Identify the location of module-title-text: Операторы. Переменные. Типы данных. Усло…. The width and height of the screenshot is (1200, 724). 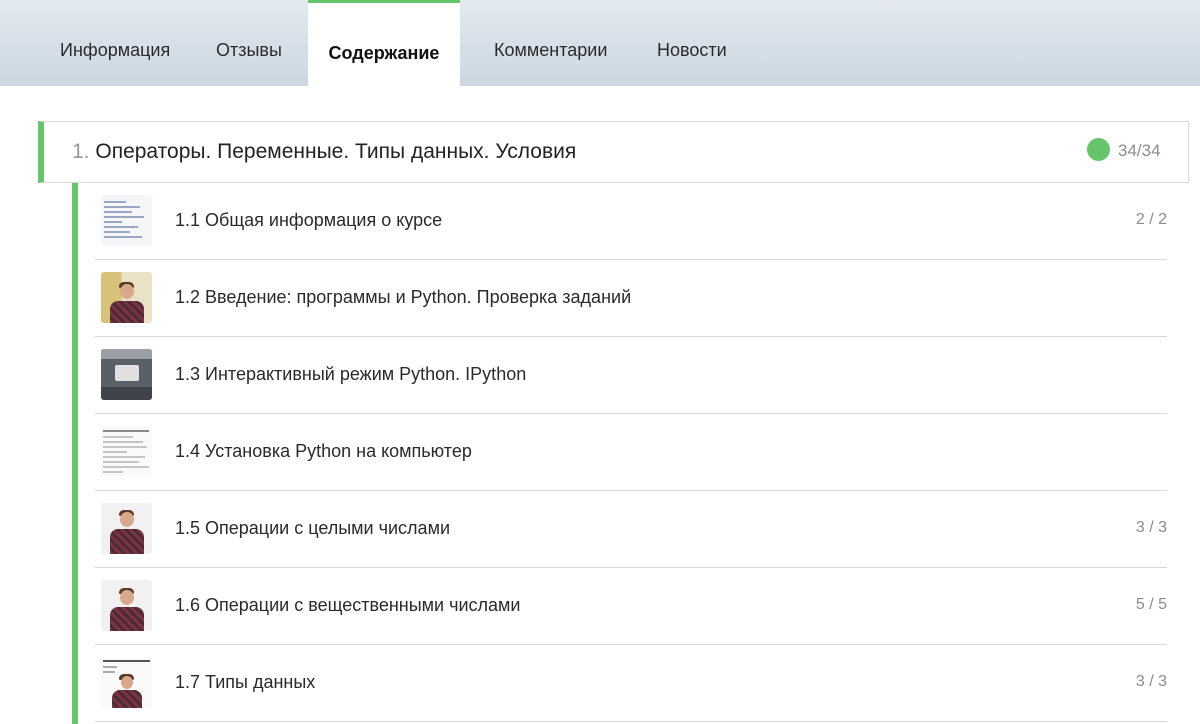
(336, 151).